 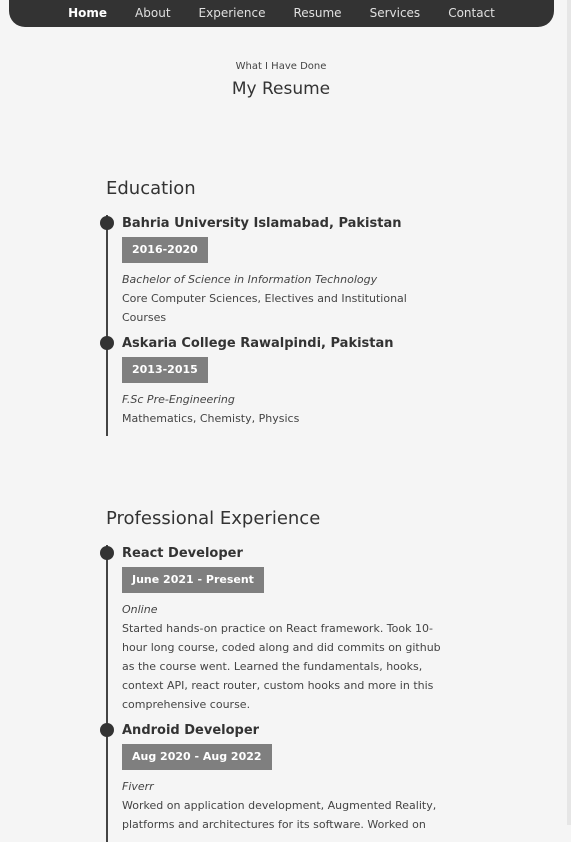 What do you see at coordinates (317, 13) in the screenshot?
I see `nav-link-resume: Resume` at bounding box center [317, 13].